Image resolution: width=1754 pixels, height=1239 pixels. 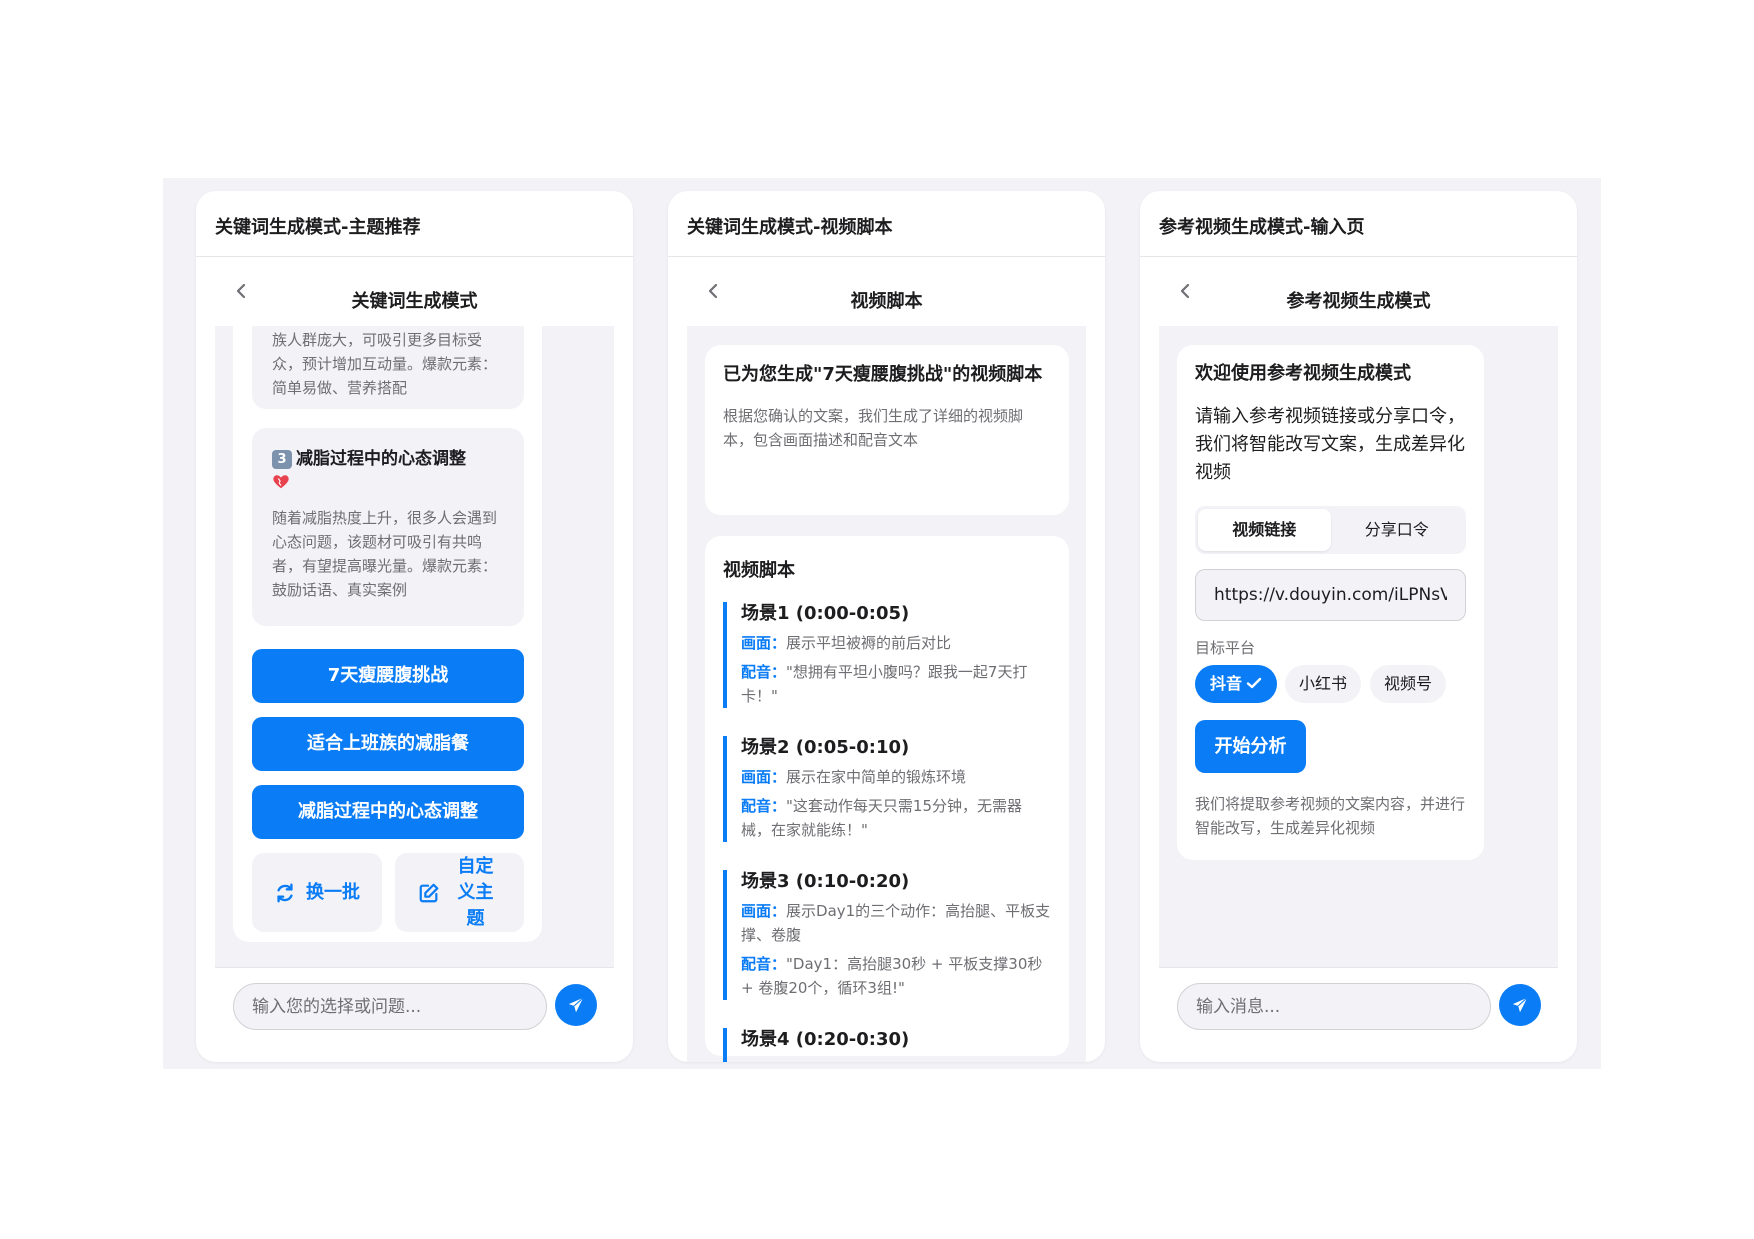 I want to click on option-button-1: 7天瘦腰腹挑战, so click(x=388, y=676).